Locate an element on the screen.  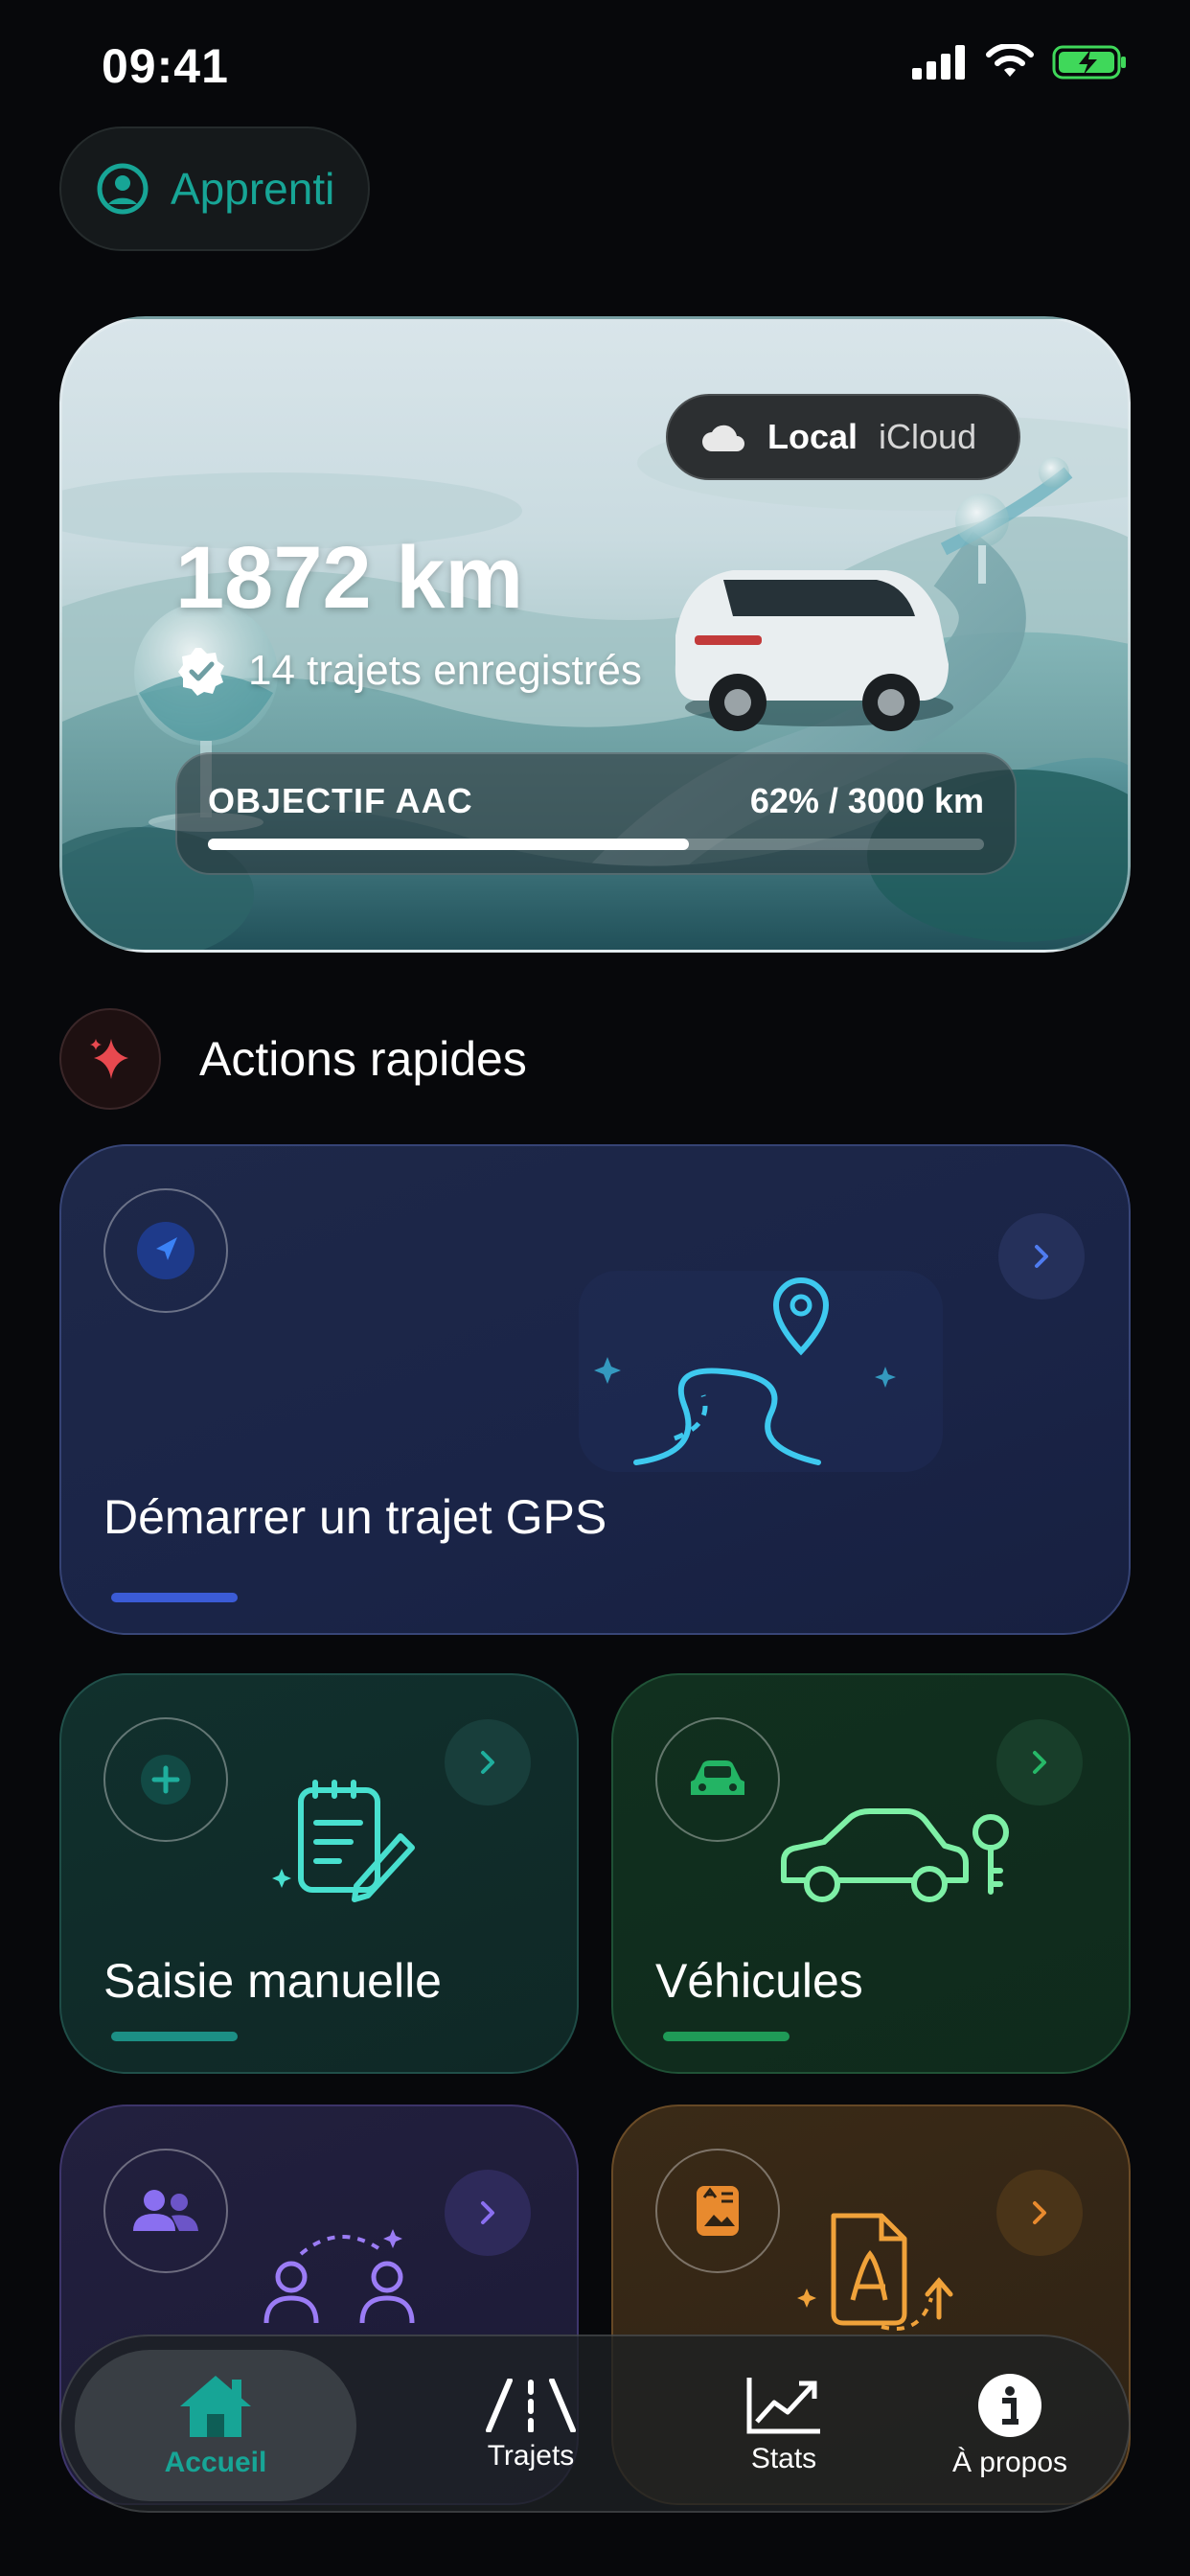
profile-label: Apprenti is located at coordinates (253, 189).